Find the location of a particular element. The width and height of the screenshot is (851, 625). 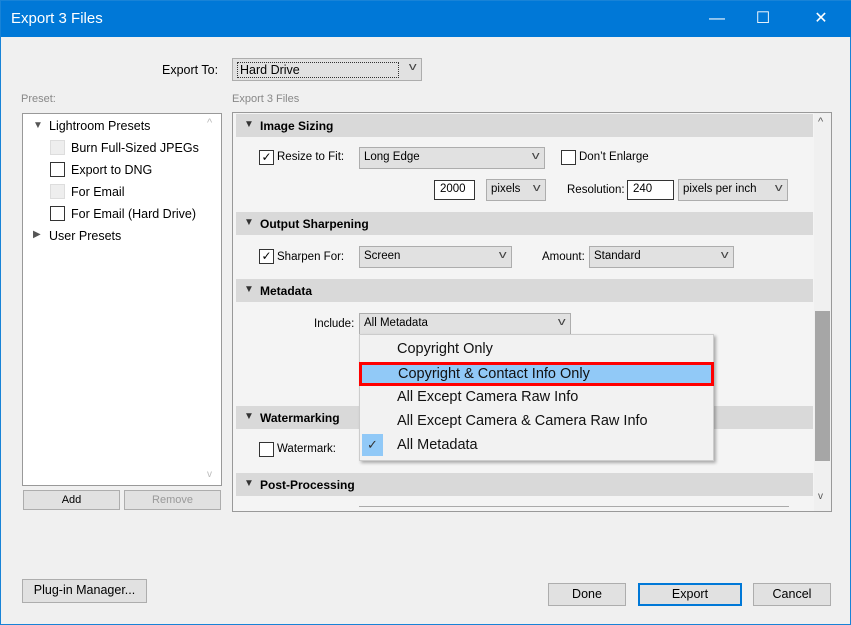

include-select: All Metadata v is located at coordinates (465, 324).